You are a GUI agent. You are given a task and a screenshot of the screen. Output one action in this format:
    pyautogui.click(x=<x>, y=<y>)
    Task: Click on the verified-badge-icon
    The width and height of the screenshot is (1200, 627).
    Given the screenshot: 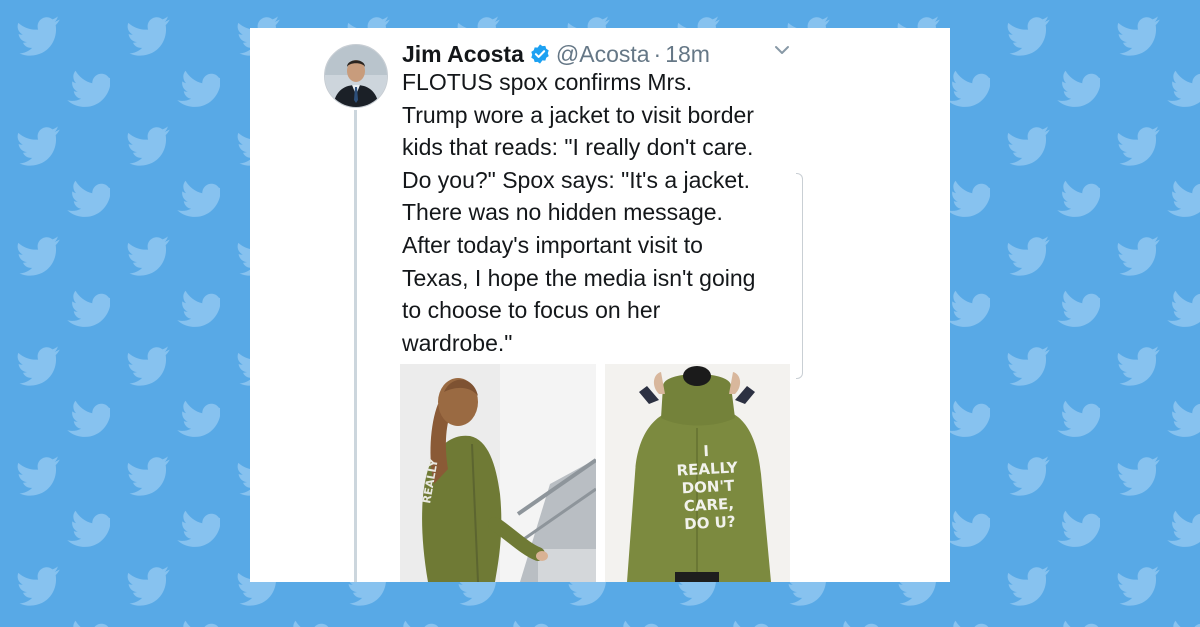 What is the action you would take?
    pyautogui.click(x=540, y=54)
    